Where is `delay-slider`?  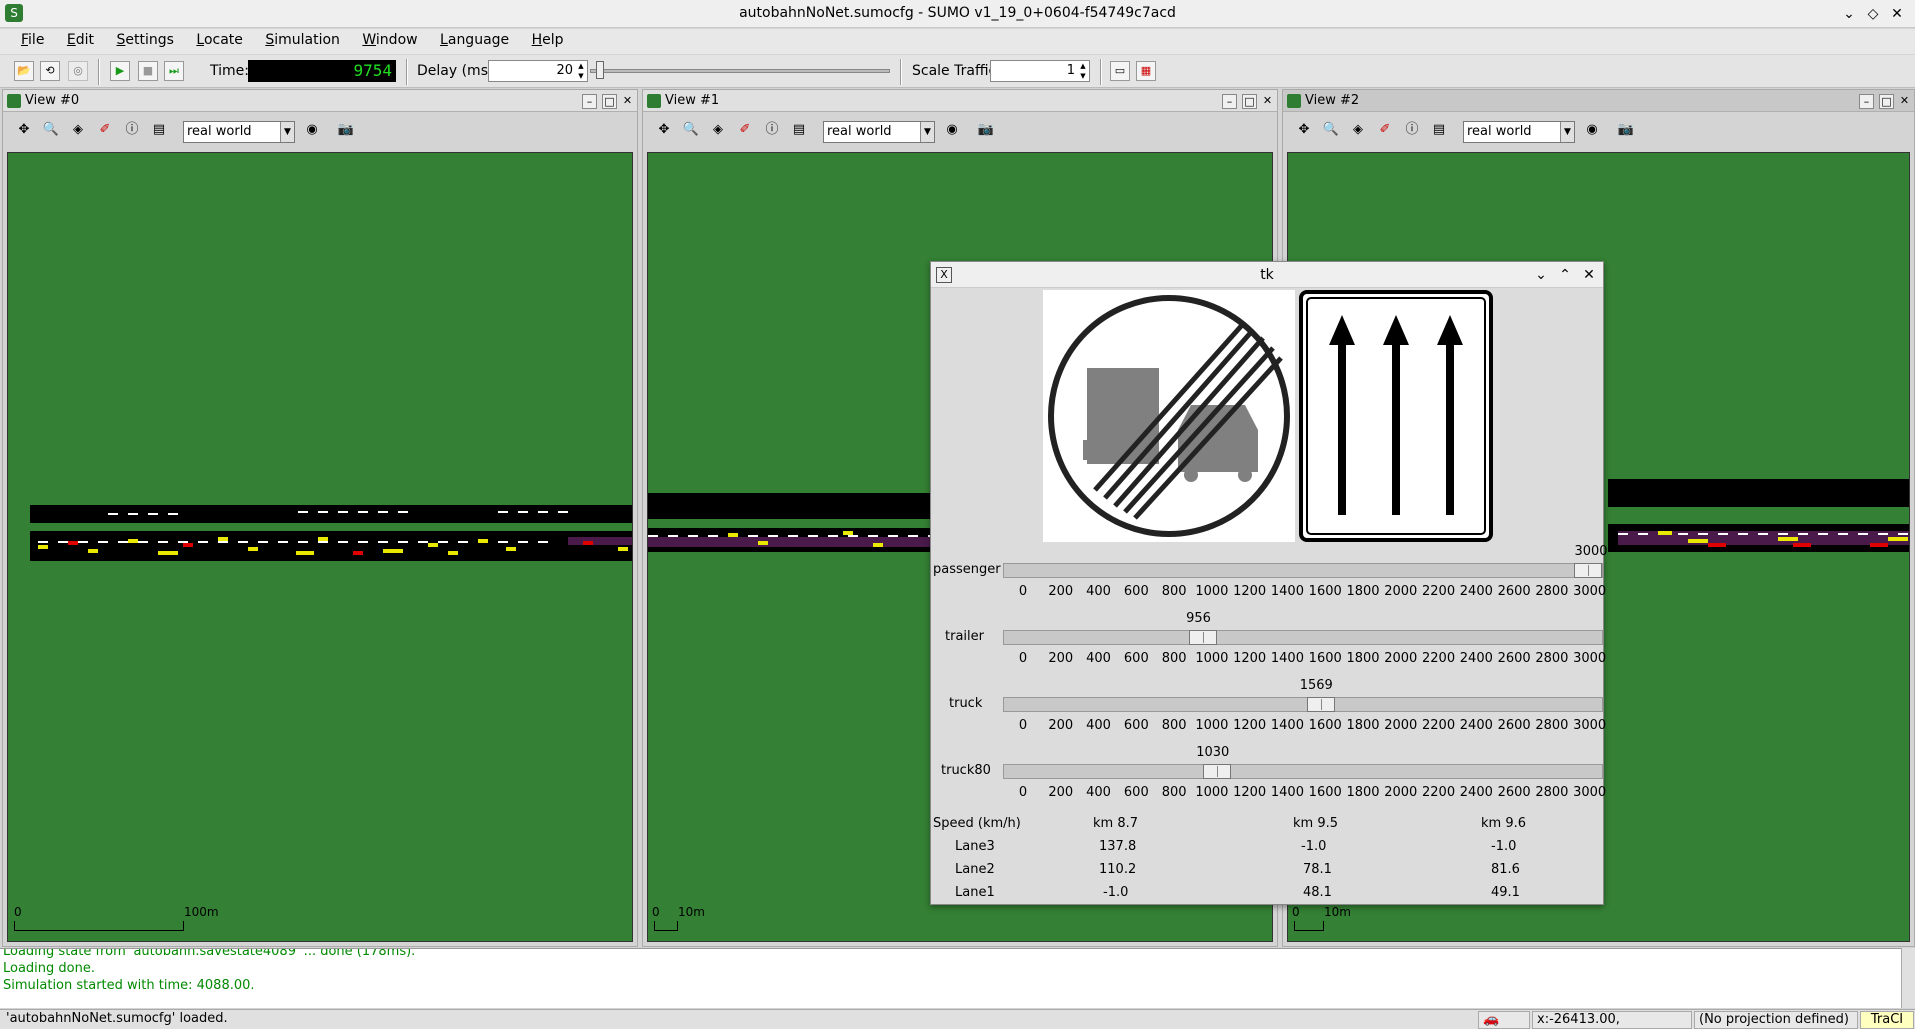 delay-slider is located at coordinates (740, 71).